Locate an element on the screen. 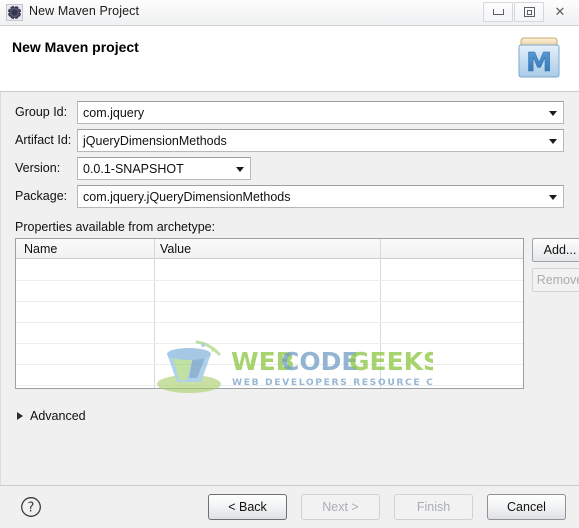 The height and width of the screenshot is (528, 579). group-id-input: com.jquery is located at coordinates (320, 112).